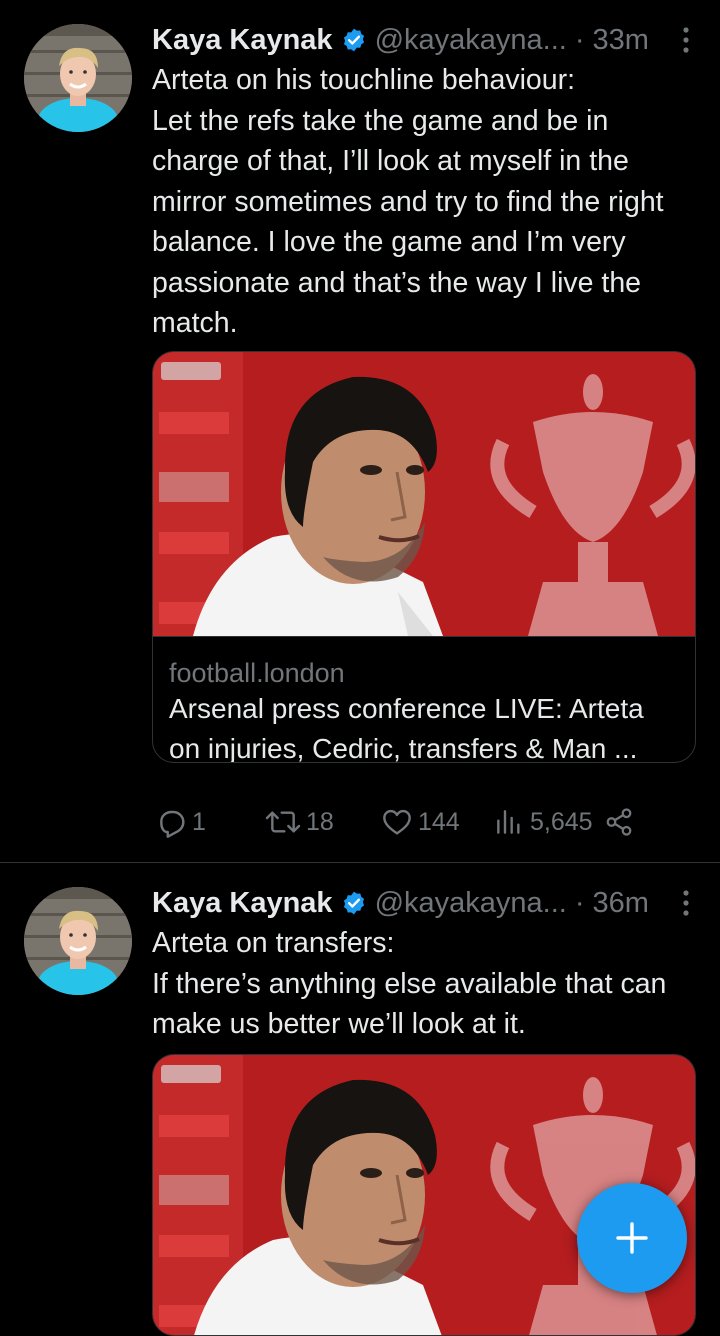 The width and height of the screenshot is (720, 1336). What do you see at coordinates (364, 80) in the screenshot?
I see `tweet-text-line: Arteta on his touchline behaviour:` at bounding box center [364, 80].